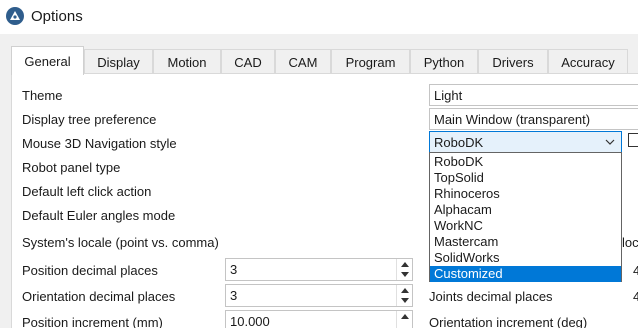  I want to click on tab-program: Program, so click(370, 62).